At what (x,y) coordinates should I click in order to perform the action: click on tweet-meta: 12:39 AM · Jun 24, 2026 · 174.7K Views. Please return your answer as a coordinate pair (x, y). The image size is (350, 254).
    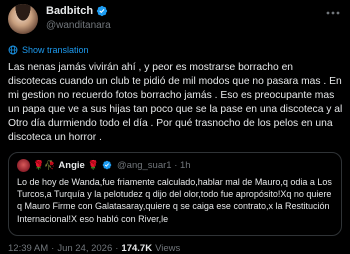
    Looking at the image, I should click on (175, 248).